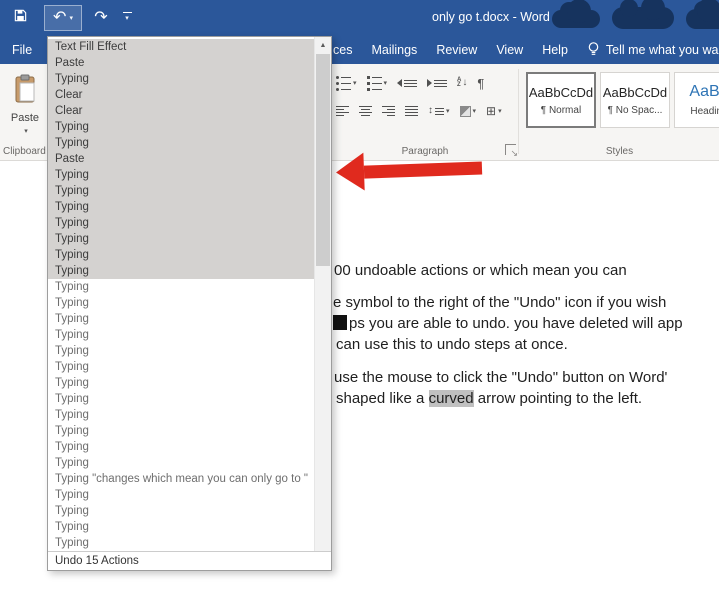 The image size is (719, 589). What do you see at coordinates (323, 160) in the screenshot?
I see `scrollbar-thumb` at bounding box center [323, 160].